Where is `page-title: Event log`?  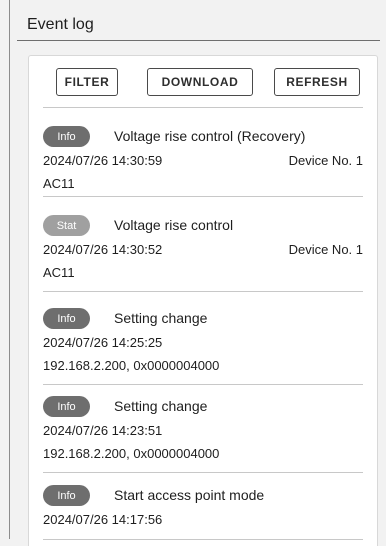
page-title: Event log is located at coordinates (60, 24).